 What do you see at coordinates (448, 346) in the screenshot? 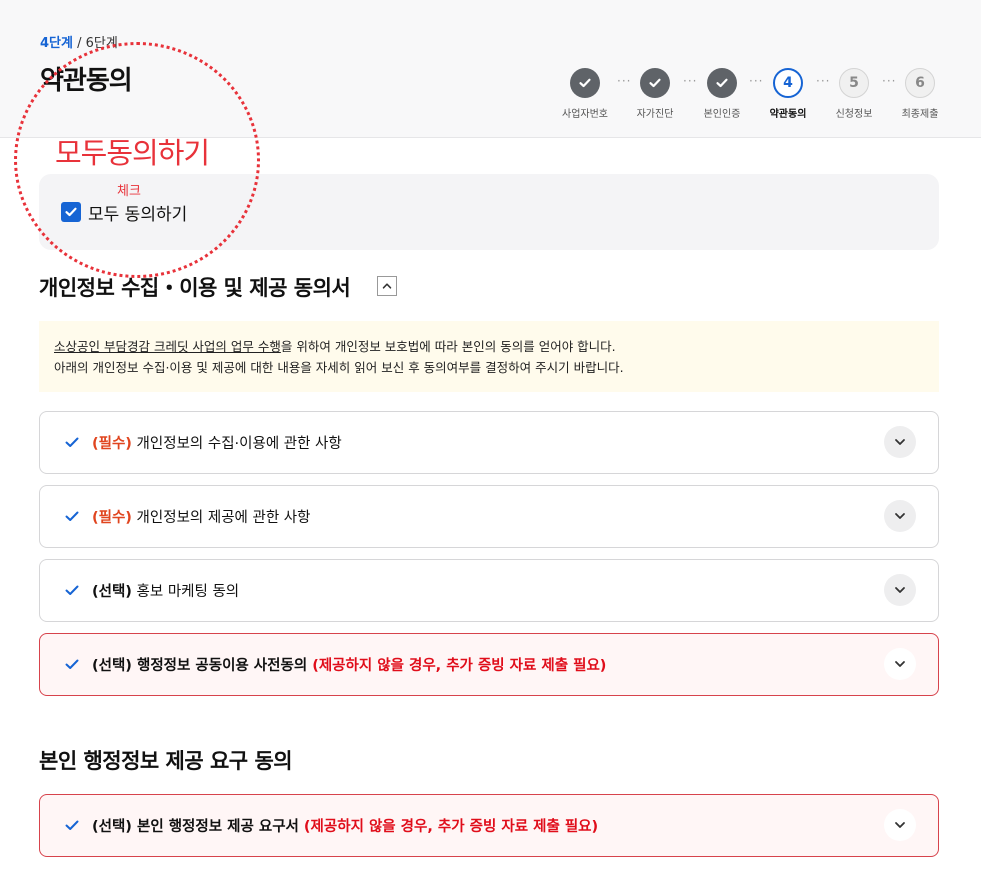
I see `notice-text: 을 위하여 개인정보 보호법에 따라 본인의 동의를 얻어야 합니다.` at bounding box center [448, 346].